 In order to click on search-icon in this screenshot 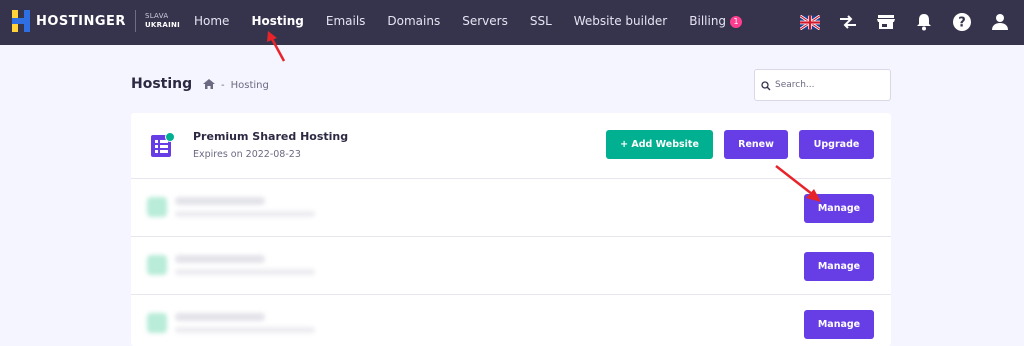, I will do `click(766, 85)`.